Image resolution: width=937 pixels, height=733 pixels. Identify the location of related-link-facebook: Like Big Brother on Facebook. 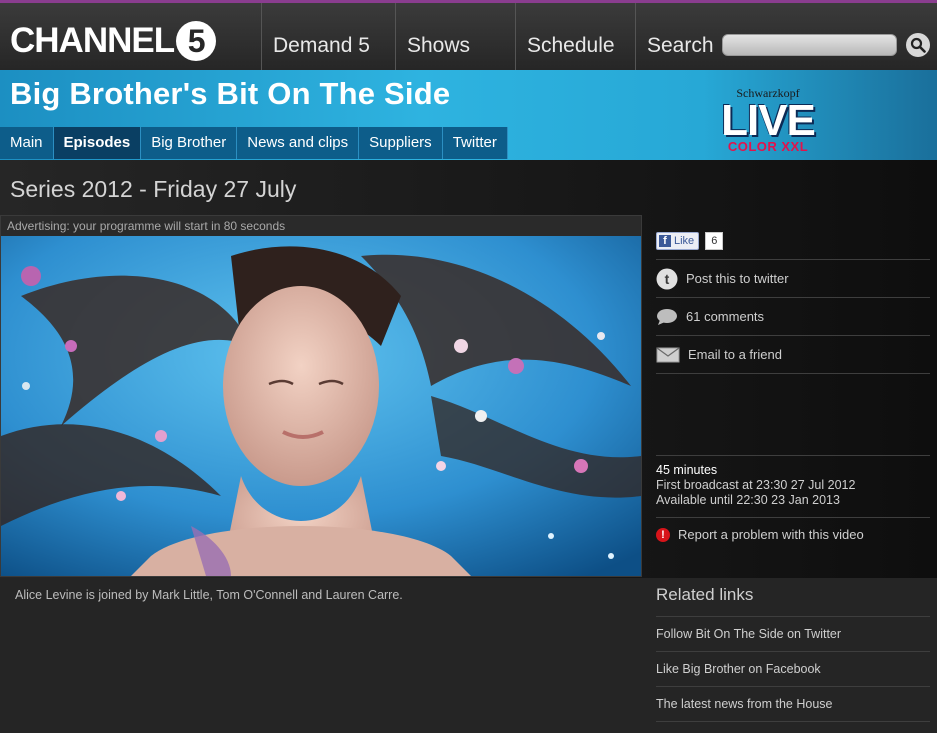
(793, 668).